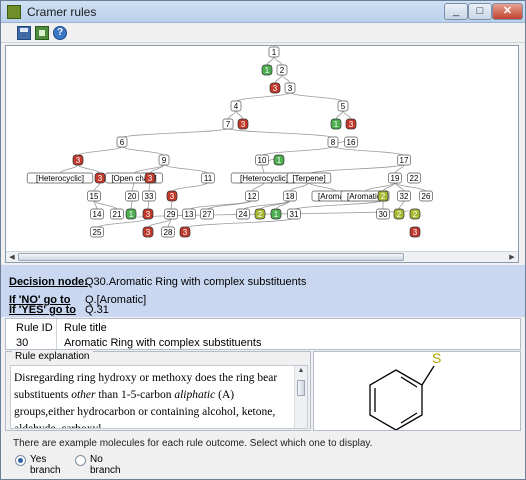 The image size is (526, 480). What do you see at coordinates (168, 232) in the screenshot?
I see `tree-node: 28` at bounding box center [168, 232].